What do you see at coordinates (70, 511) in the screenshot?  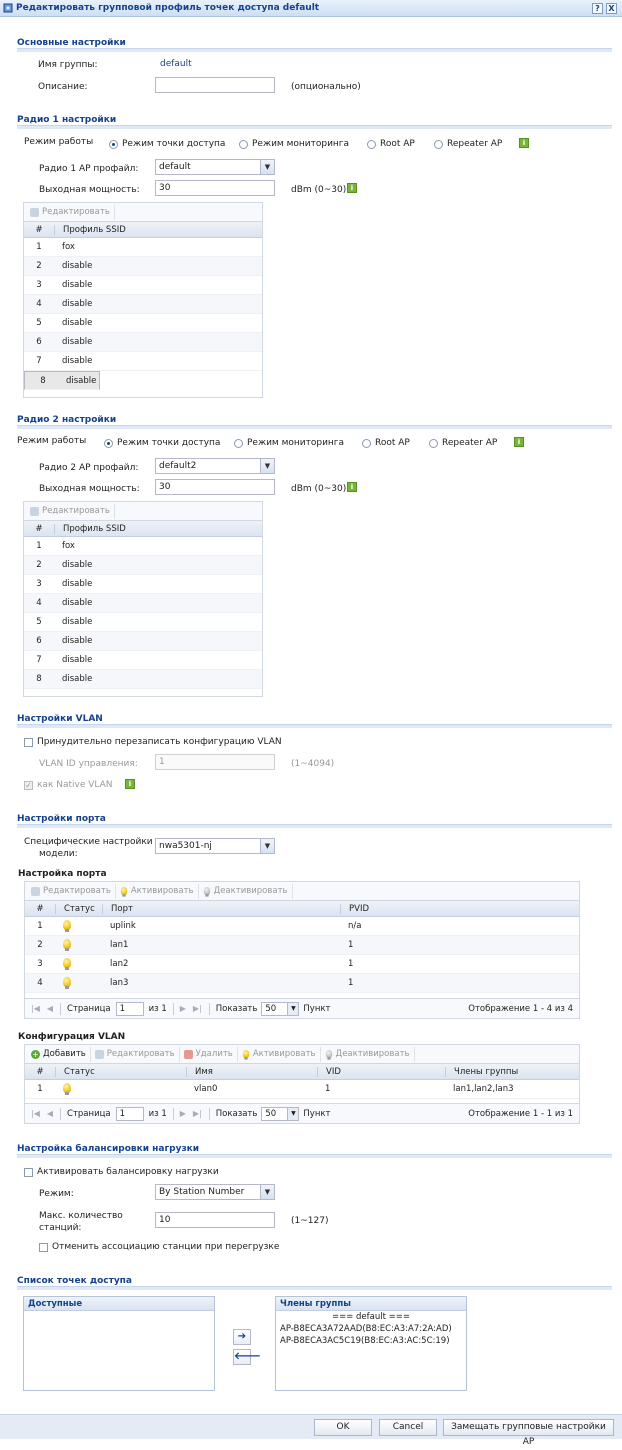 I see `radio2-edit-button: Редактировать` at bounding box center [70, 511].